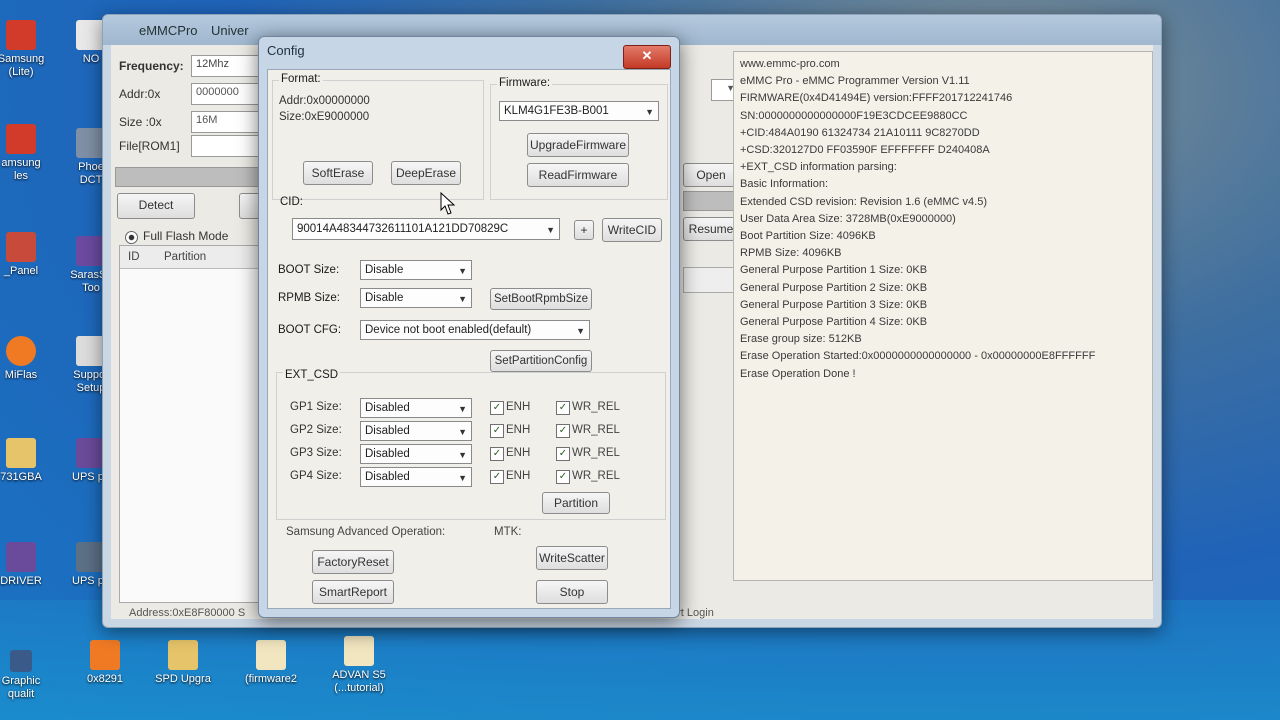  What do you see at coordinates (28, 461) in the screenshot?
I see `desktop-icon-folder: 731GBA` at bounding box center [28, 461].